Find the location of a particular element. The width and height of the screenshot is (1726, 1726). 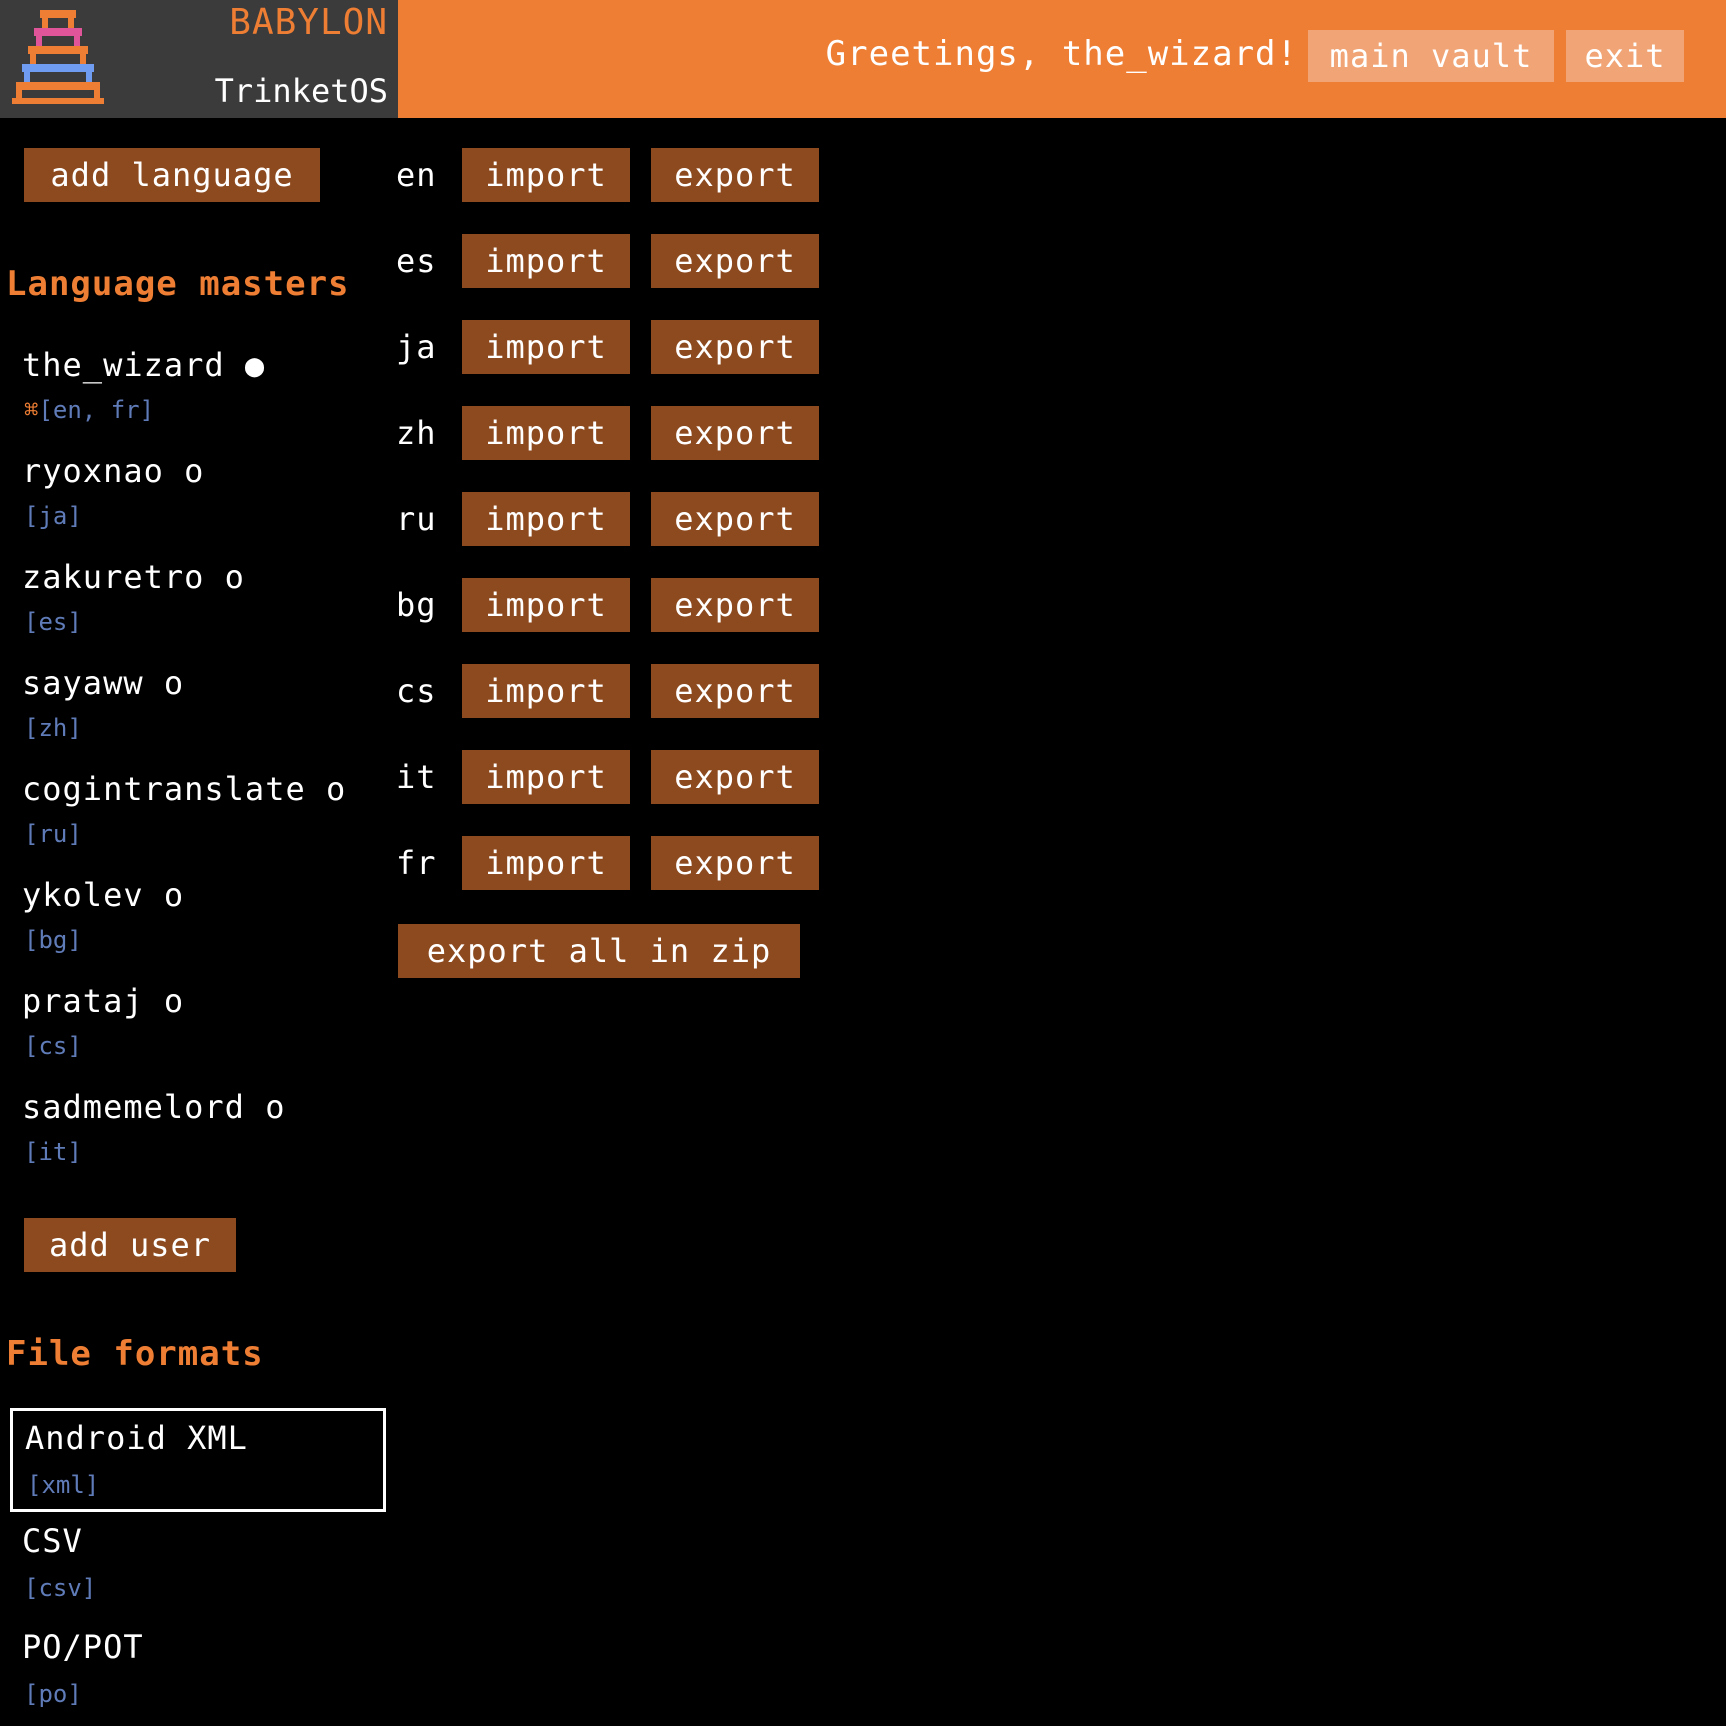

language-row-it: it import export is located at coordinates (611, 778).